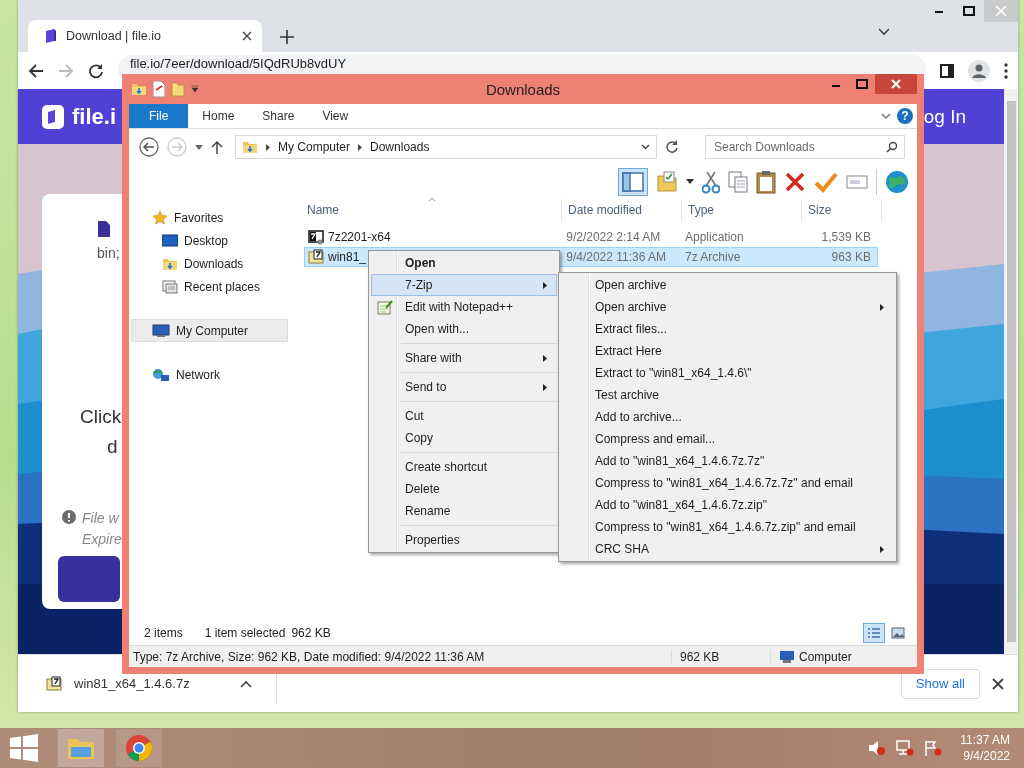  I want to click on search-icon, so click(892, 147).